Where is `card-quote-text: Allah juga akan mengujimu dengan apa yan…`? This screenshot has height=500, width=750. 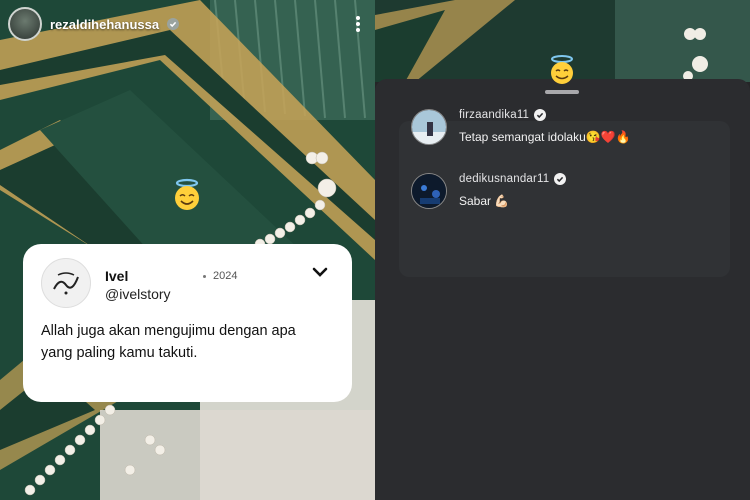
card-quote-text: Allah juga akan mengujimu dengan apa yan… is located at coordinates (168, 342).